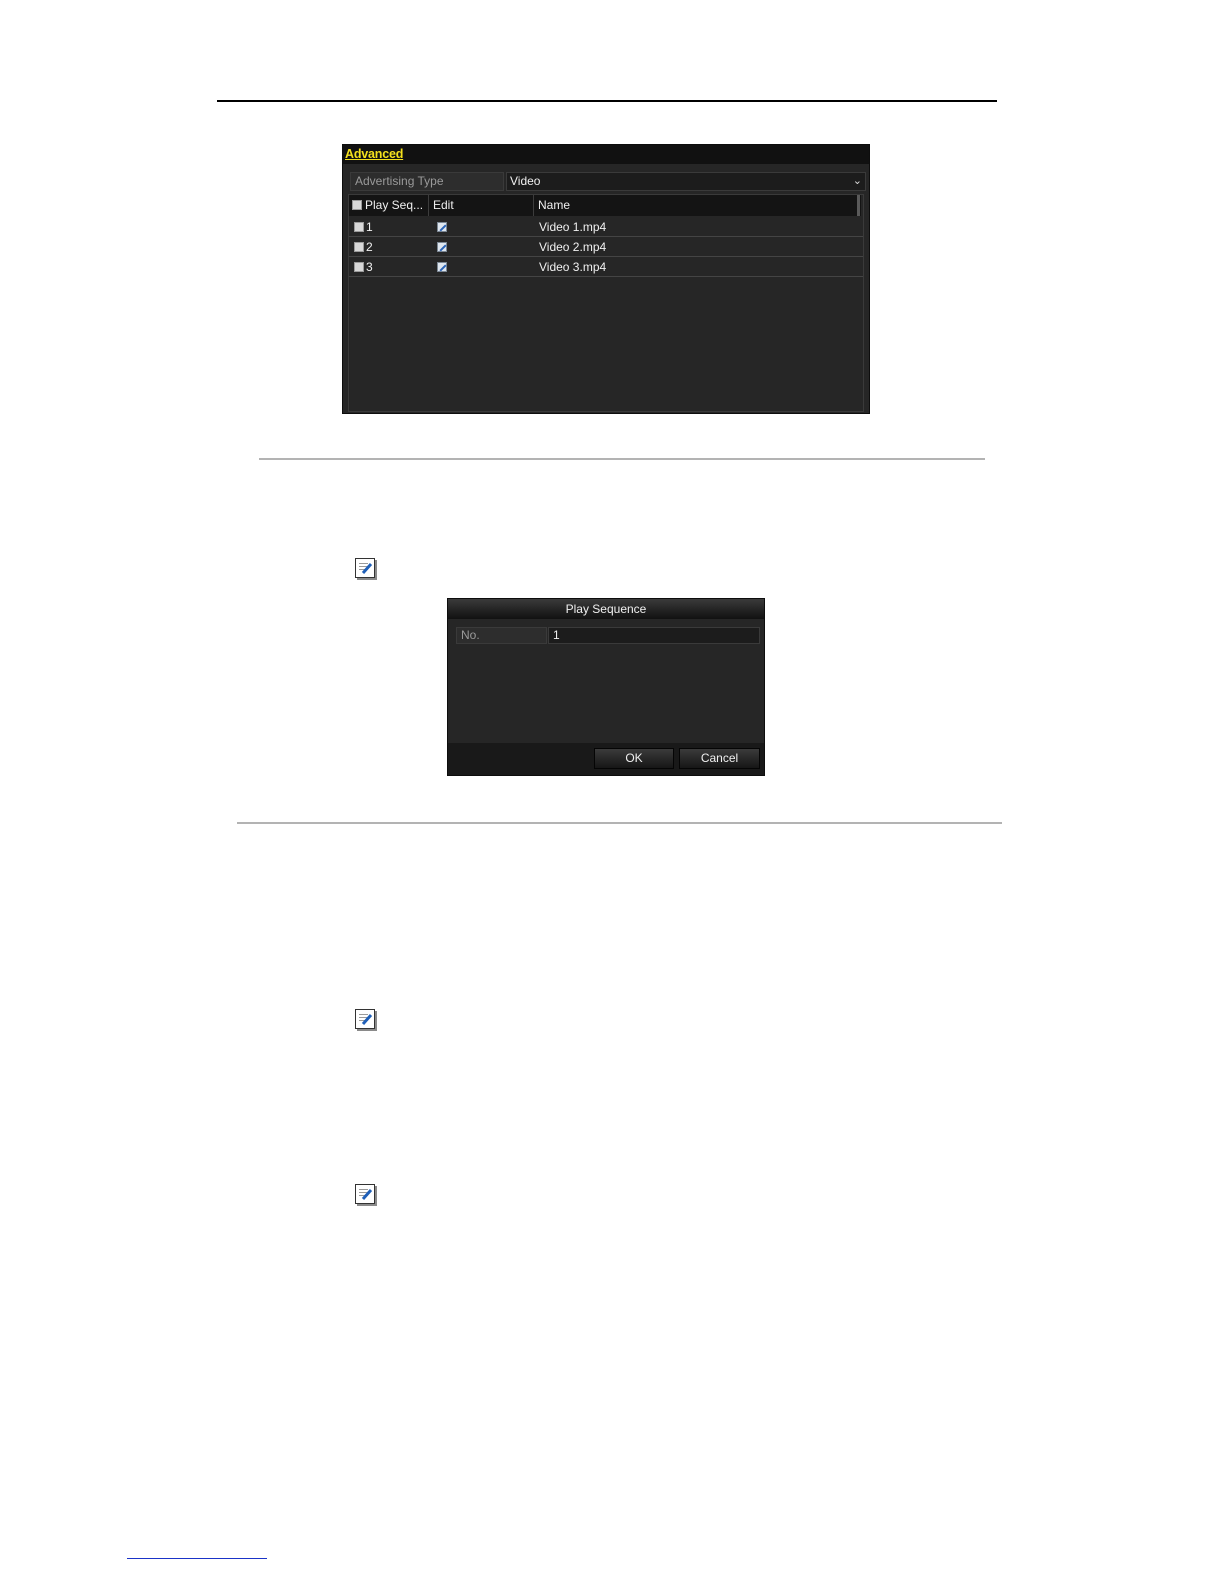  What do you see at coordinates (369, 247) in the screenshot?
I see `row-seq: 2` at bounding box center [369, 247].